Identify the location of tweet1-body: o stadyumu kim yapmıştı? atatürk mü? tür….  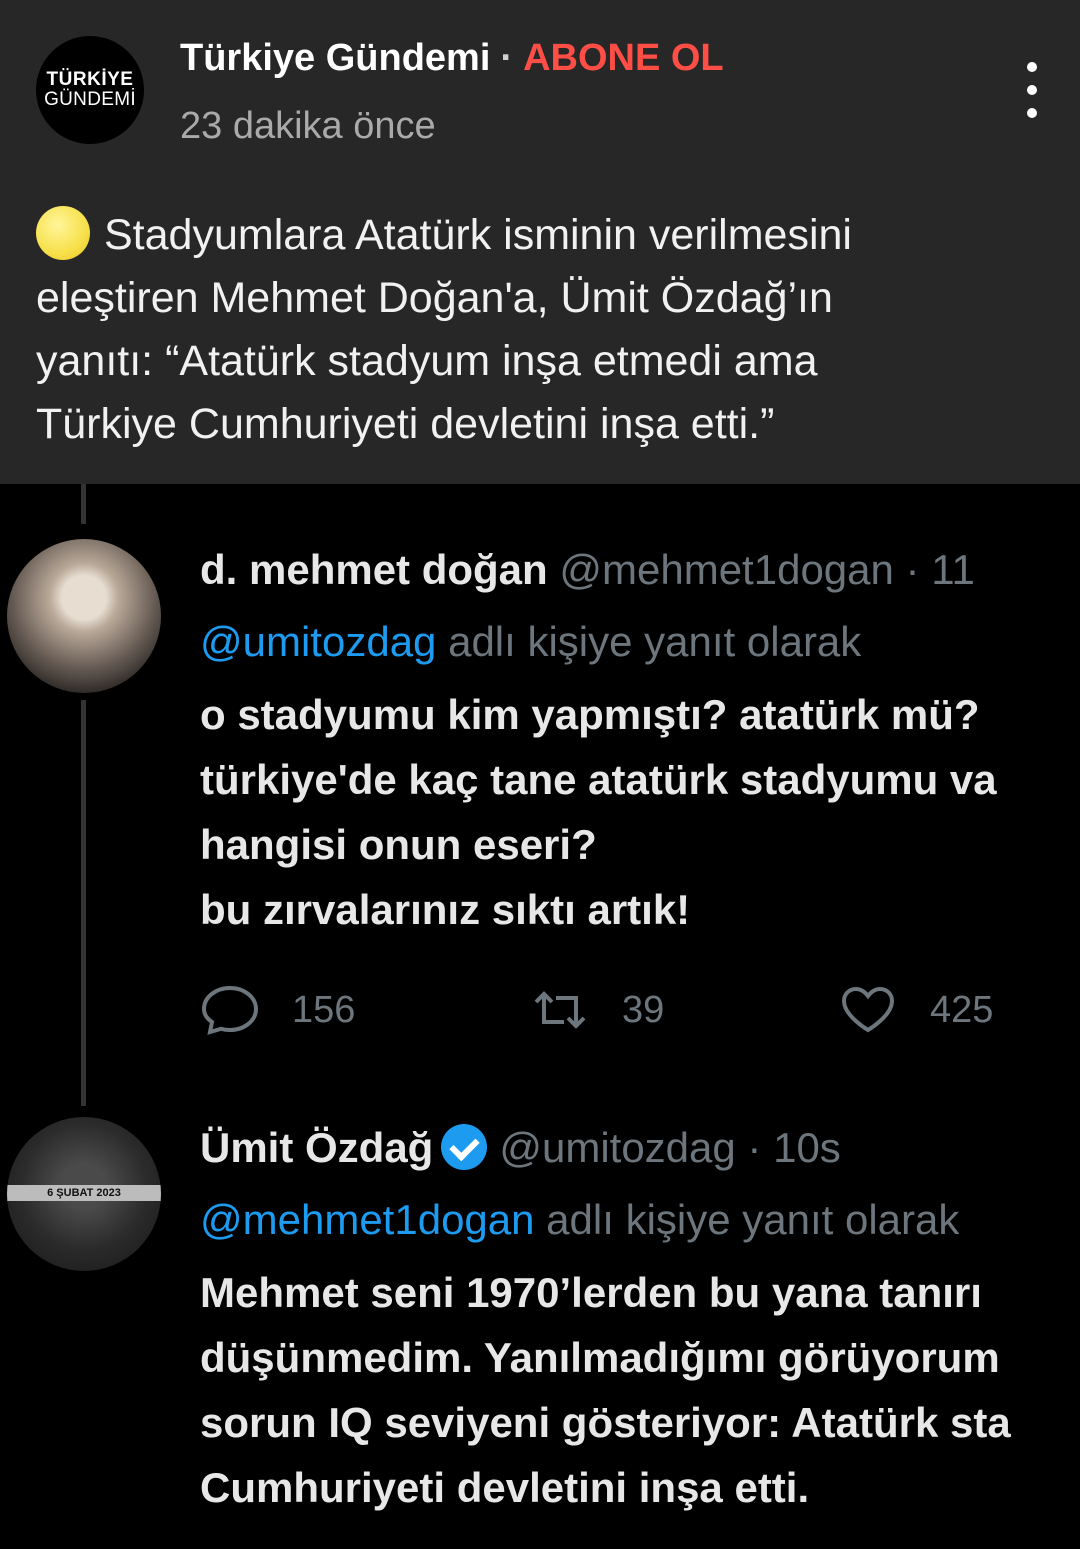
(640, 812).